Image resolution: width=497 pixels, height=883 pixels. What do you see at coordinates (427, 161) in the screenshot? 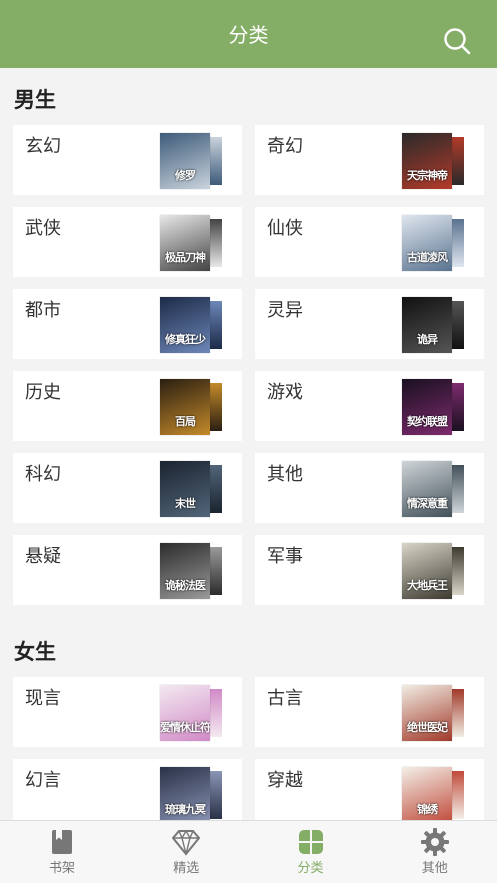
I see `front-cover: 天宗神帝` at bounding box center [427, 161].